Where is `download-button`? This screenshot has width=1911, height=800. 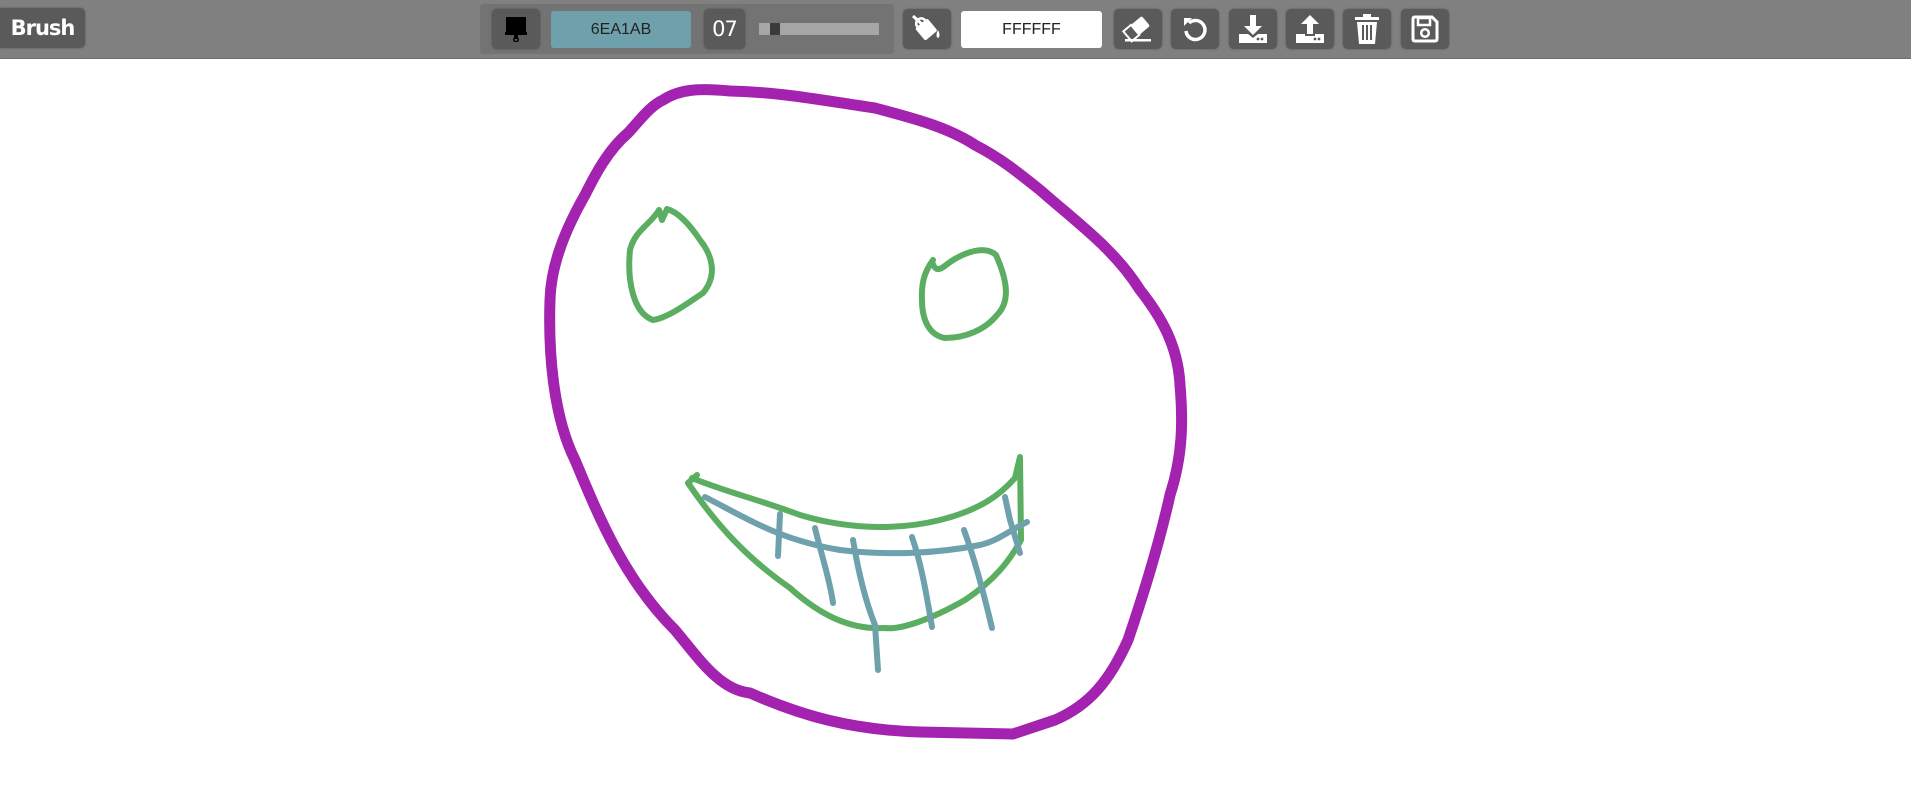
download-button is located at coordinates (1253, 29).